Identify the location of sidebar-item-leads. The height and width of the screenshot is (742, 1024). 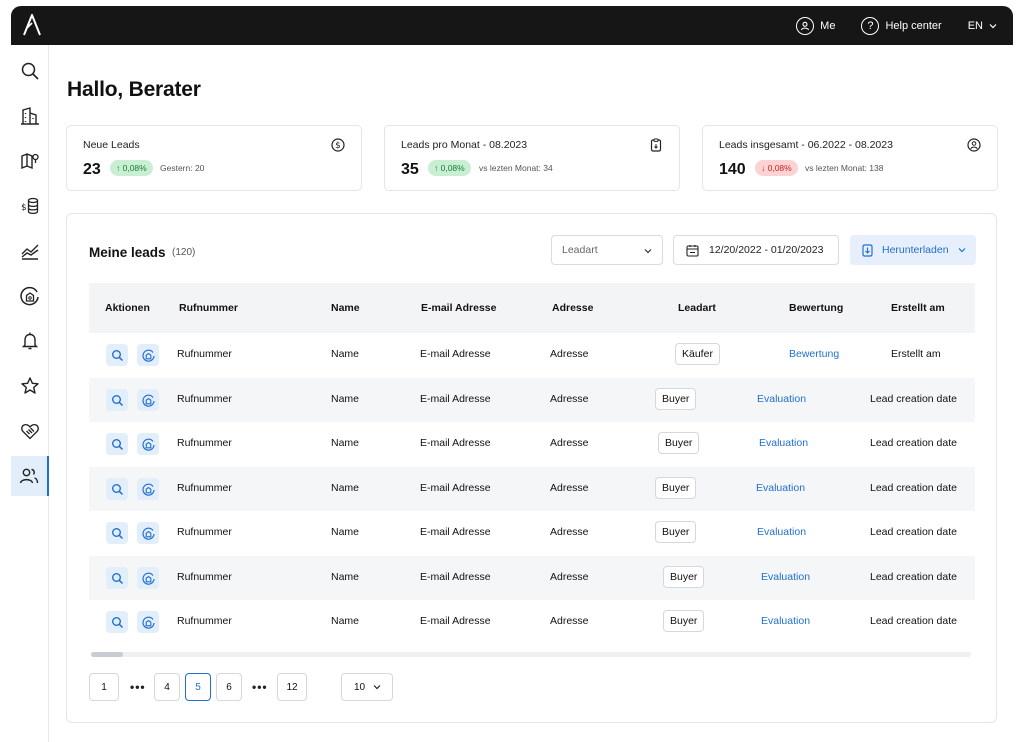
(30, 476).